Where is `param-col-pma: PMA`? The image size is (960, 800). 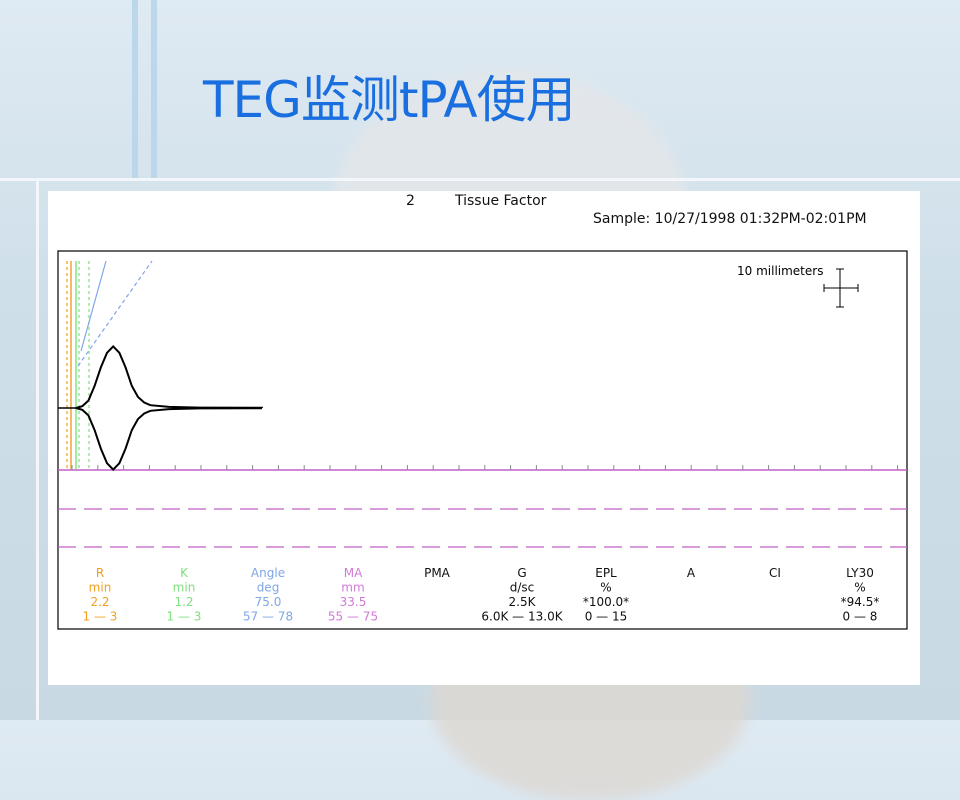
param-col-pma: PMA is located at coordinates (437, 573).